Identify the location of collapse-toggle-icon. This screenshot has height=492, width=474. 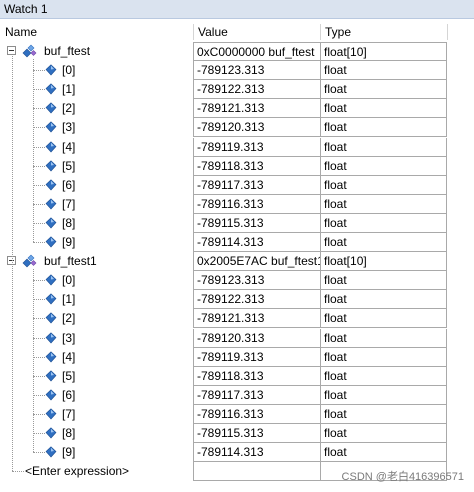
(11, 50).